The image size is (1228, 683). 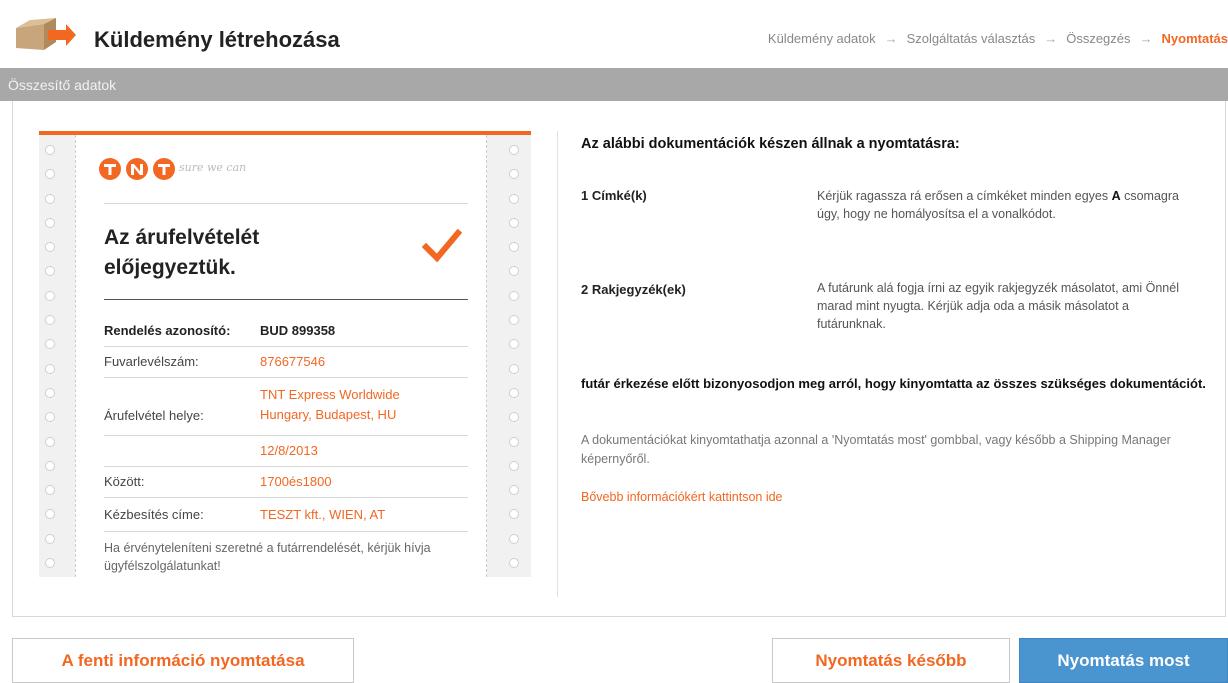 What do you see at coordinates (1194, 38) in the screenshot?
I see `breadcrumb-step-print: Nyomtatás` at bounding box center [1194, 38].